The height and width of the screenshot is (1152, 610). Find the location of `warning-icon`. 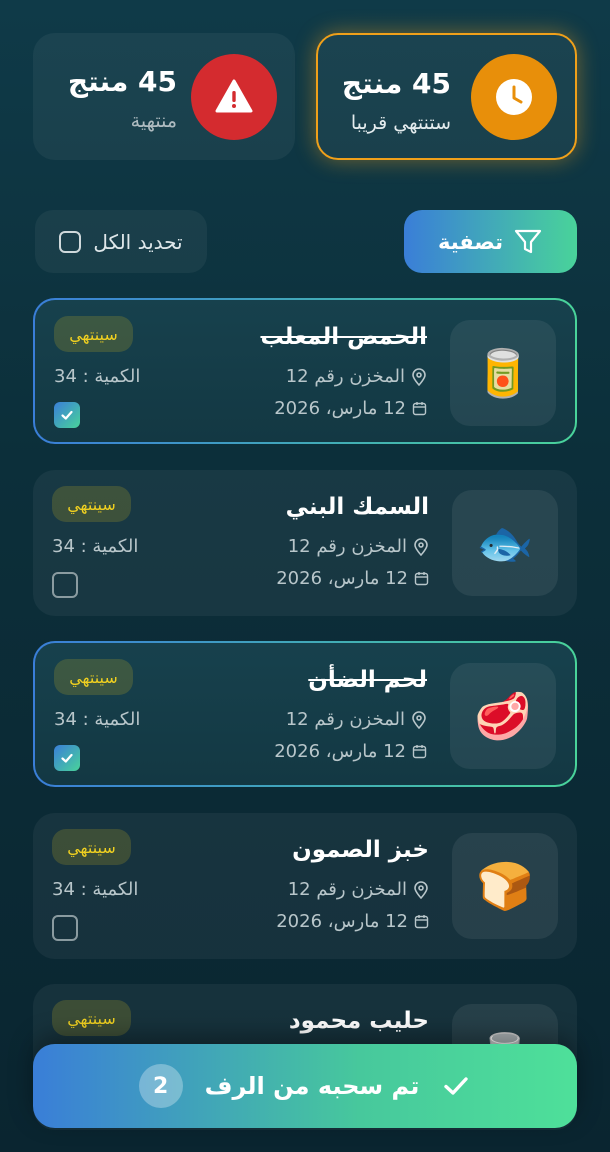

warning-icon is located at coordinates (234, 96).